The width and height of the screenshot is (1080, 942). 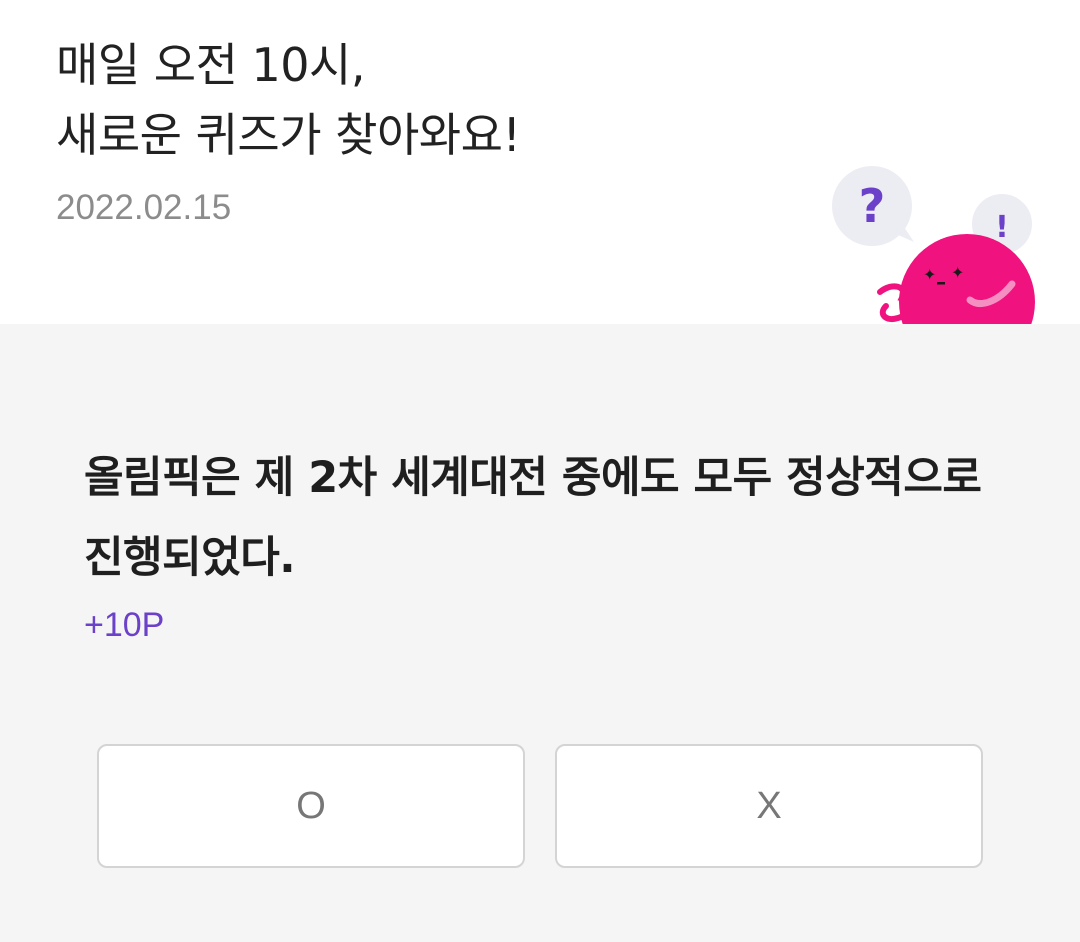 What do you see at coordinates (769, 806) in the screenshot?
I see `answer-x-button: X` at bounding box center [769, 806].